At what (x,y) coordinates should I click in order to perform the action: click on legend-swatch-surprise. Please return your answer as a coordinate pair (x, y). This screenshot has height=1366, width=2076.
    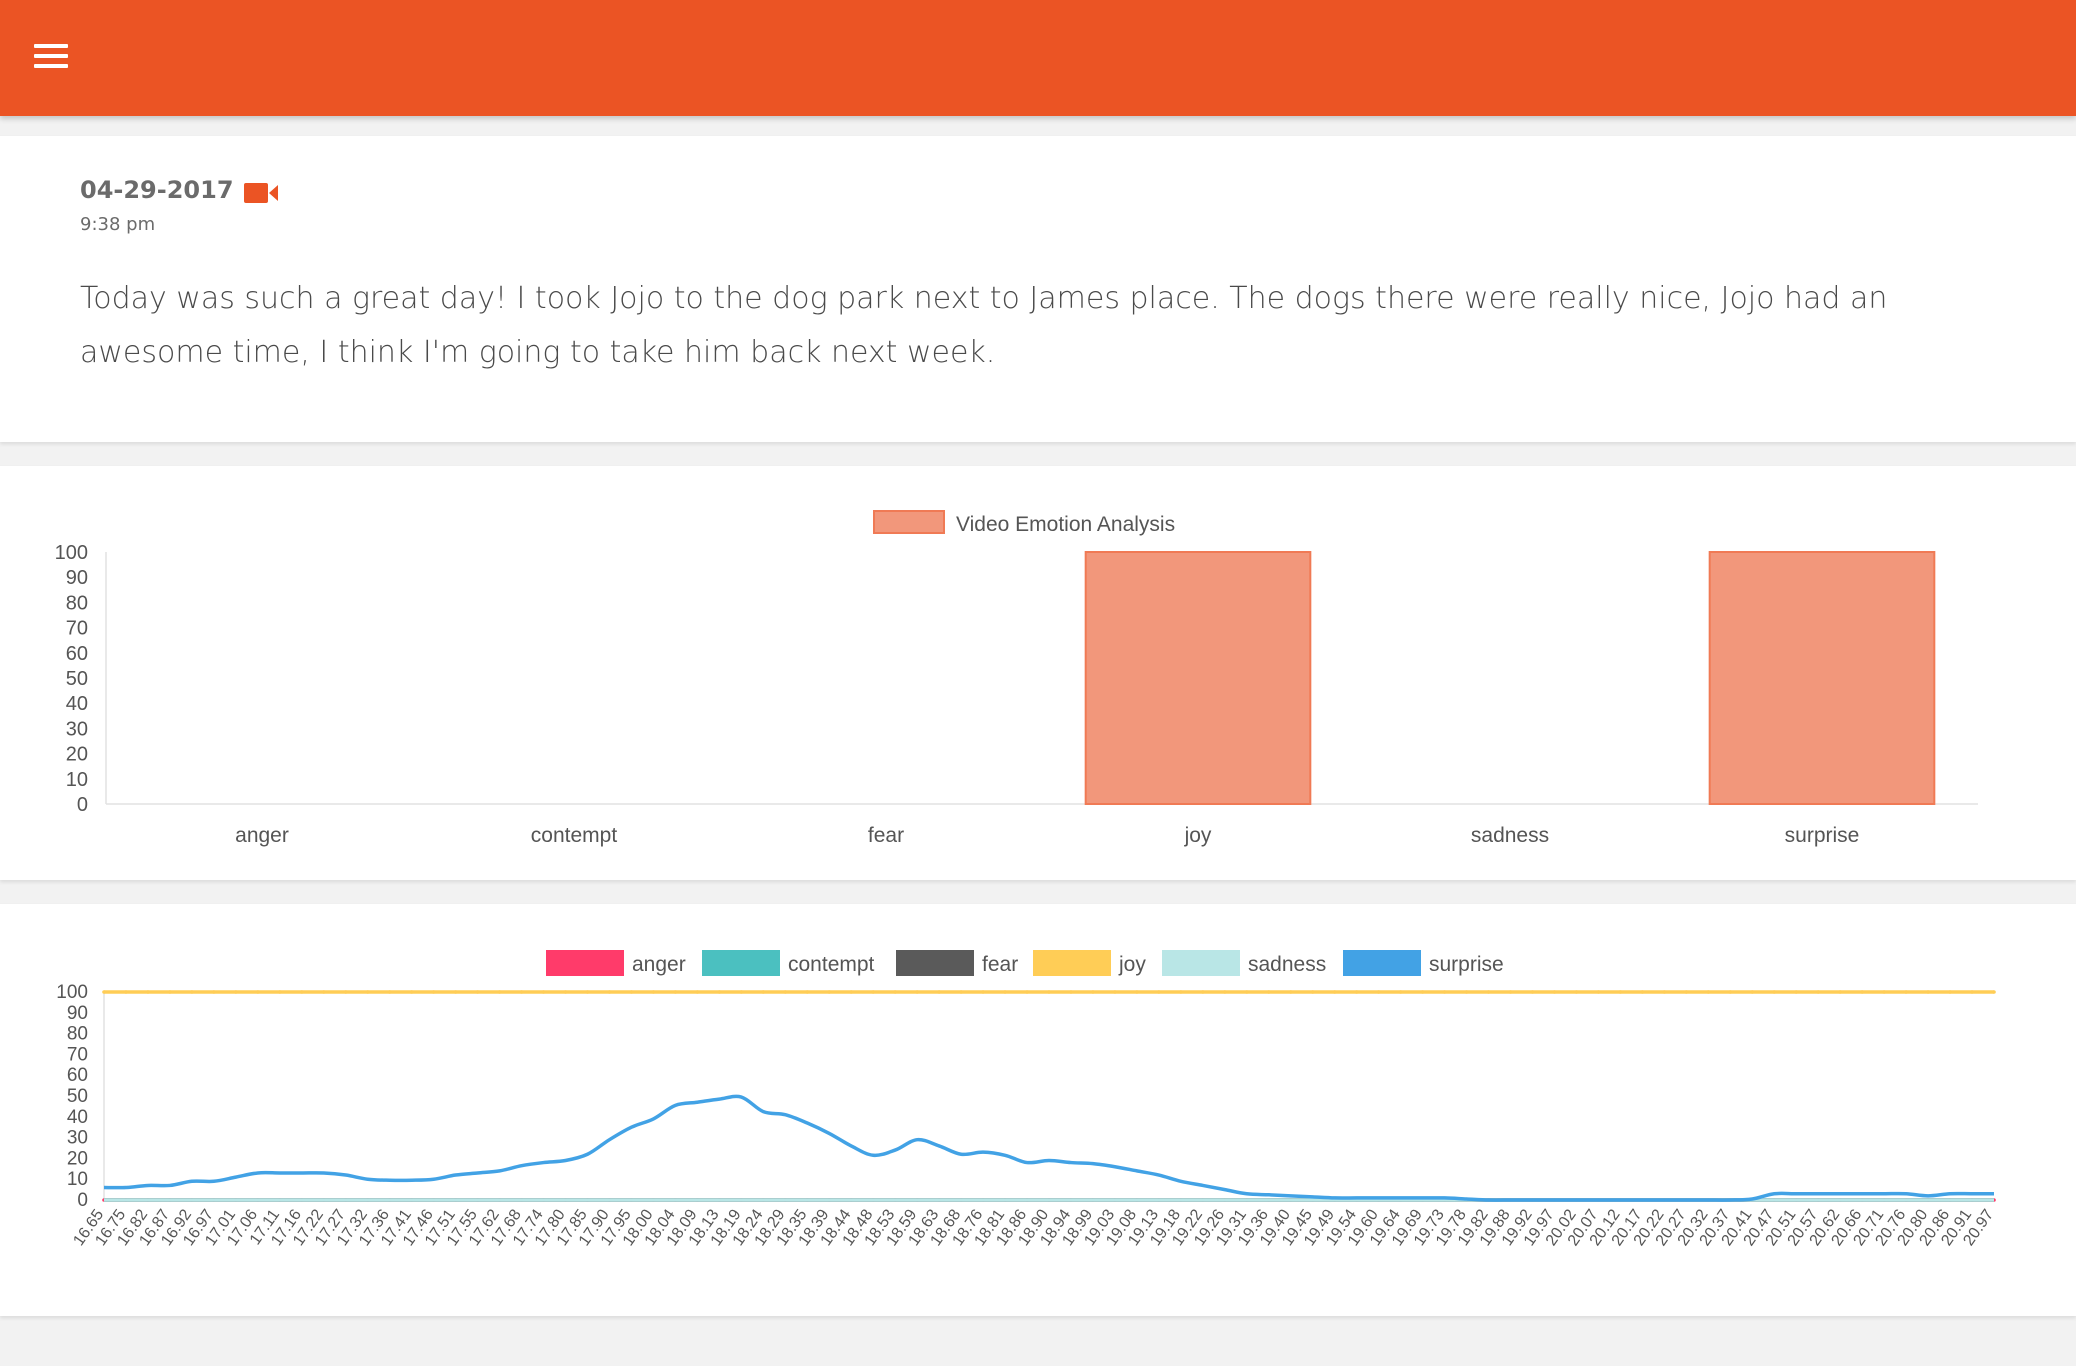
    Looking at the image, I should click on (1382, 963).